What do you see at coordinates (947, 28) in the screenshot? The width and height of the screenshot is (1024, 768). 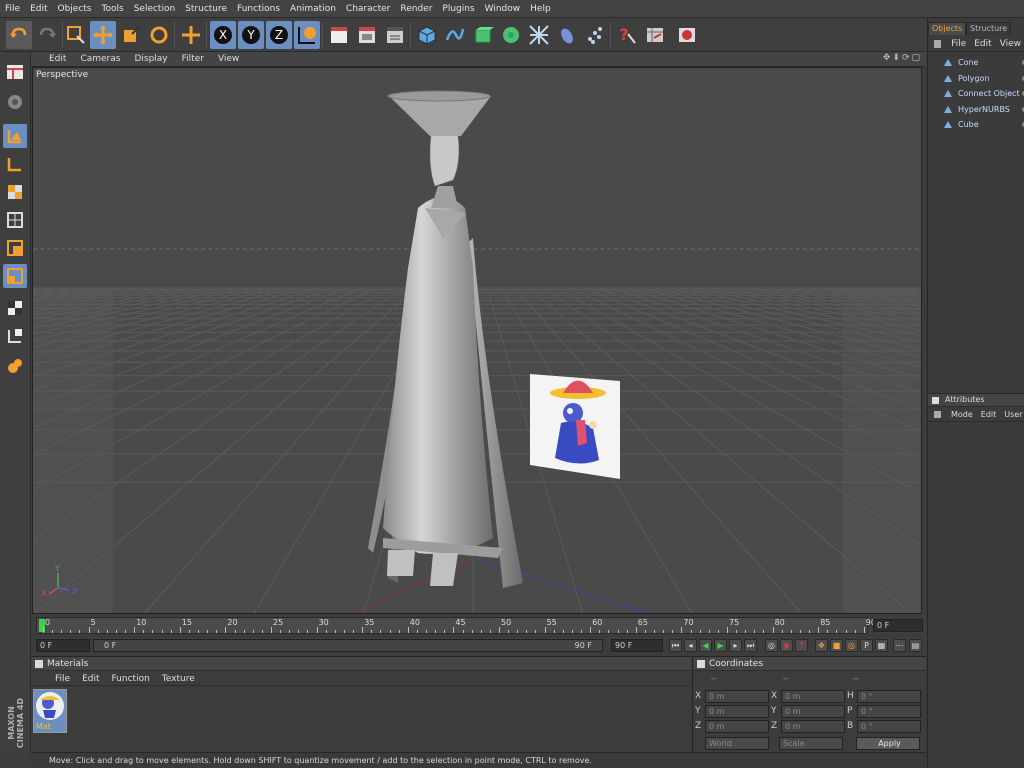 I see `tab-objects: Objects` at bounding box center [947, 28].